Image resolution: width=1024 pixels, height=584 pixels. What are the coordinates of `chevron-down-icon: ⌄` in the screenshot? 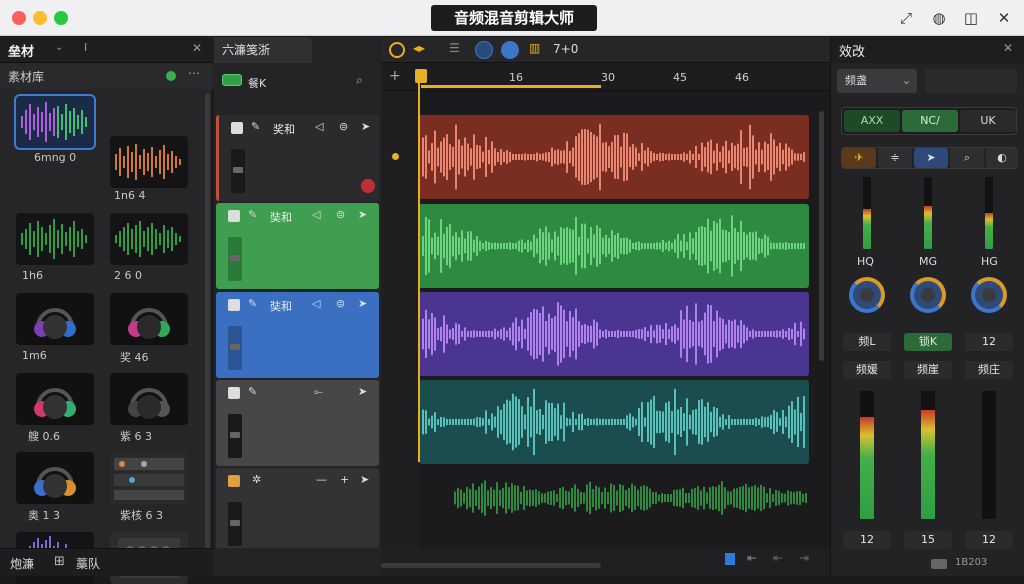 It's located at (59, 47).